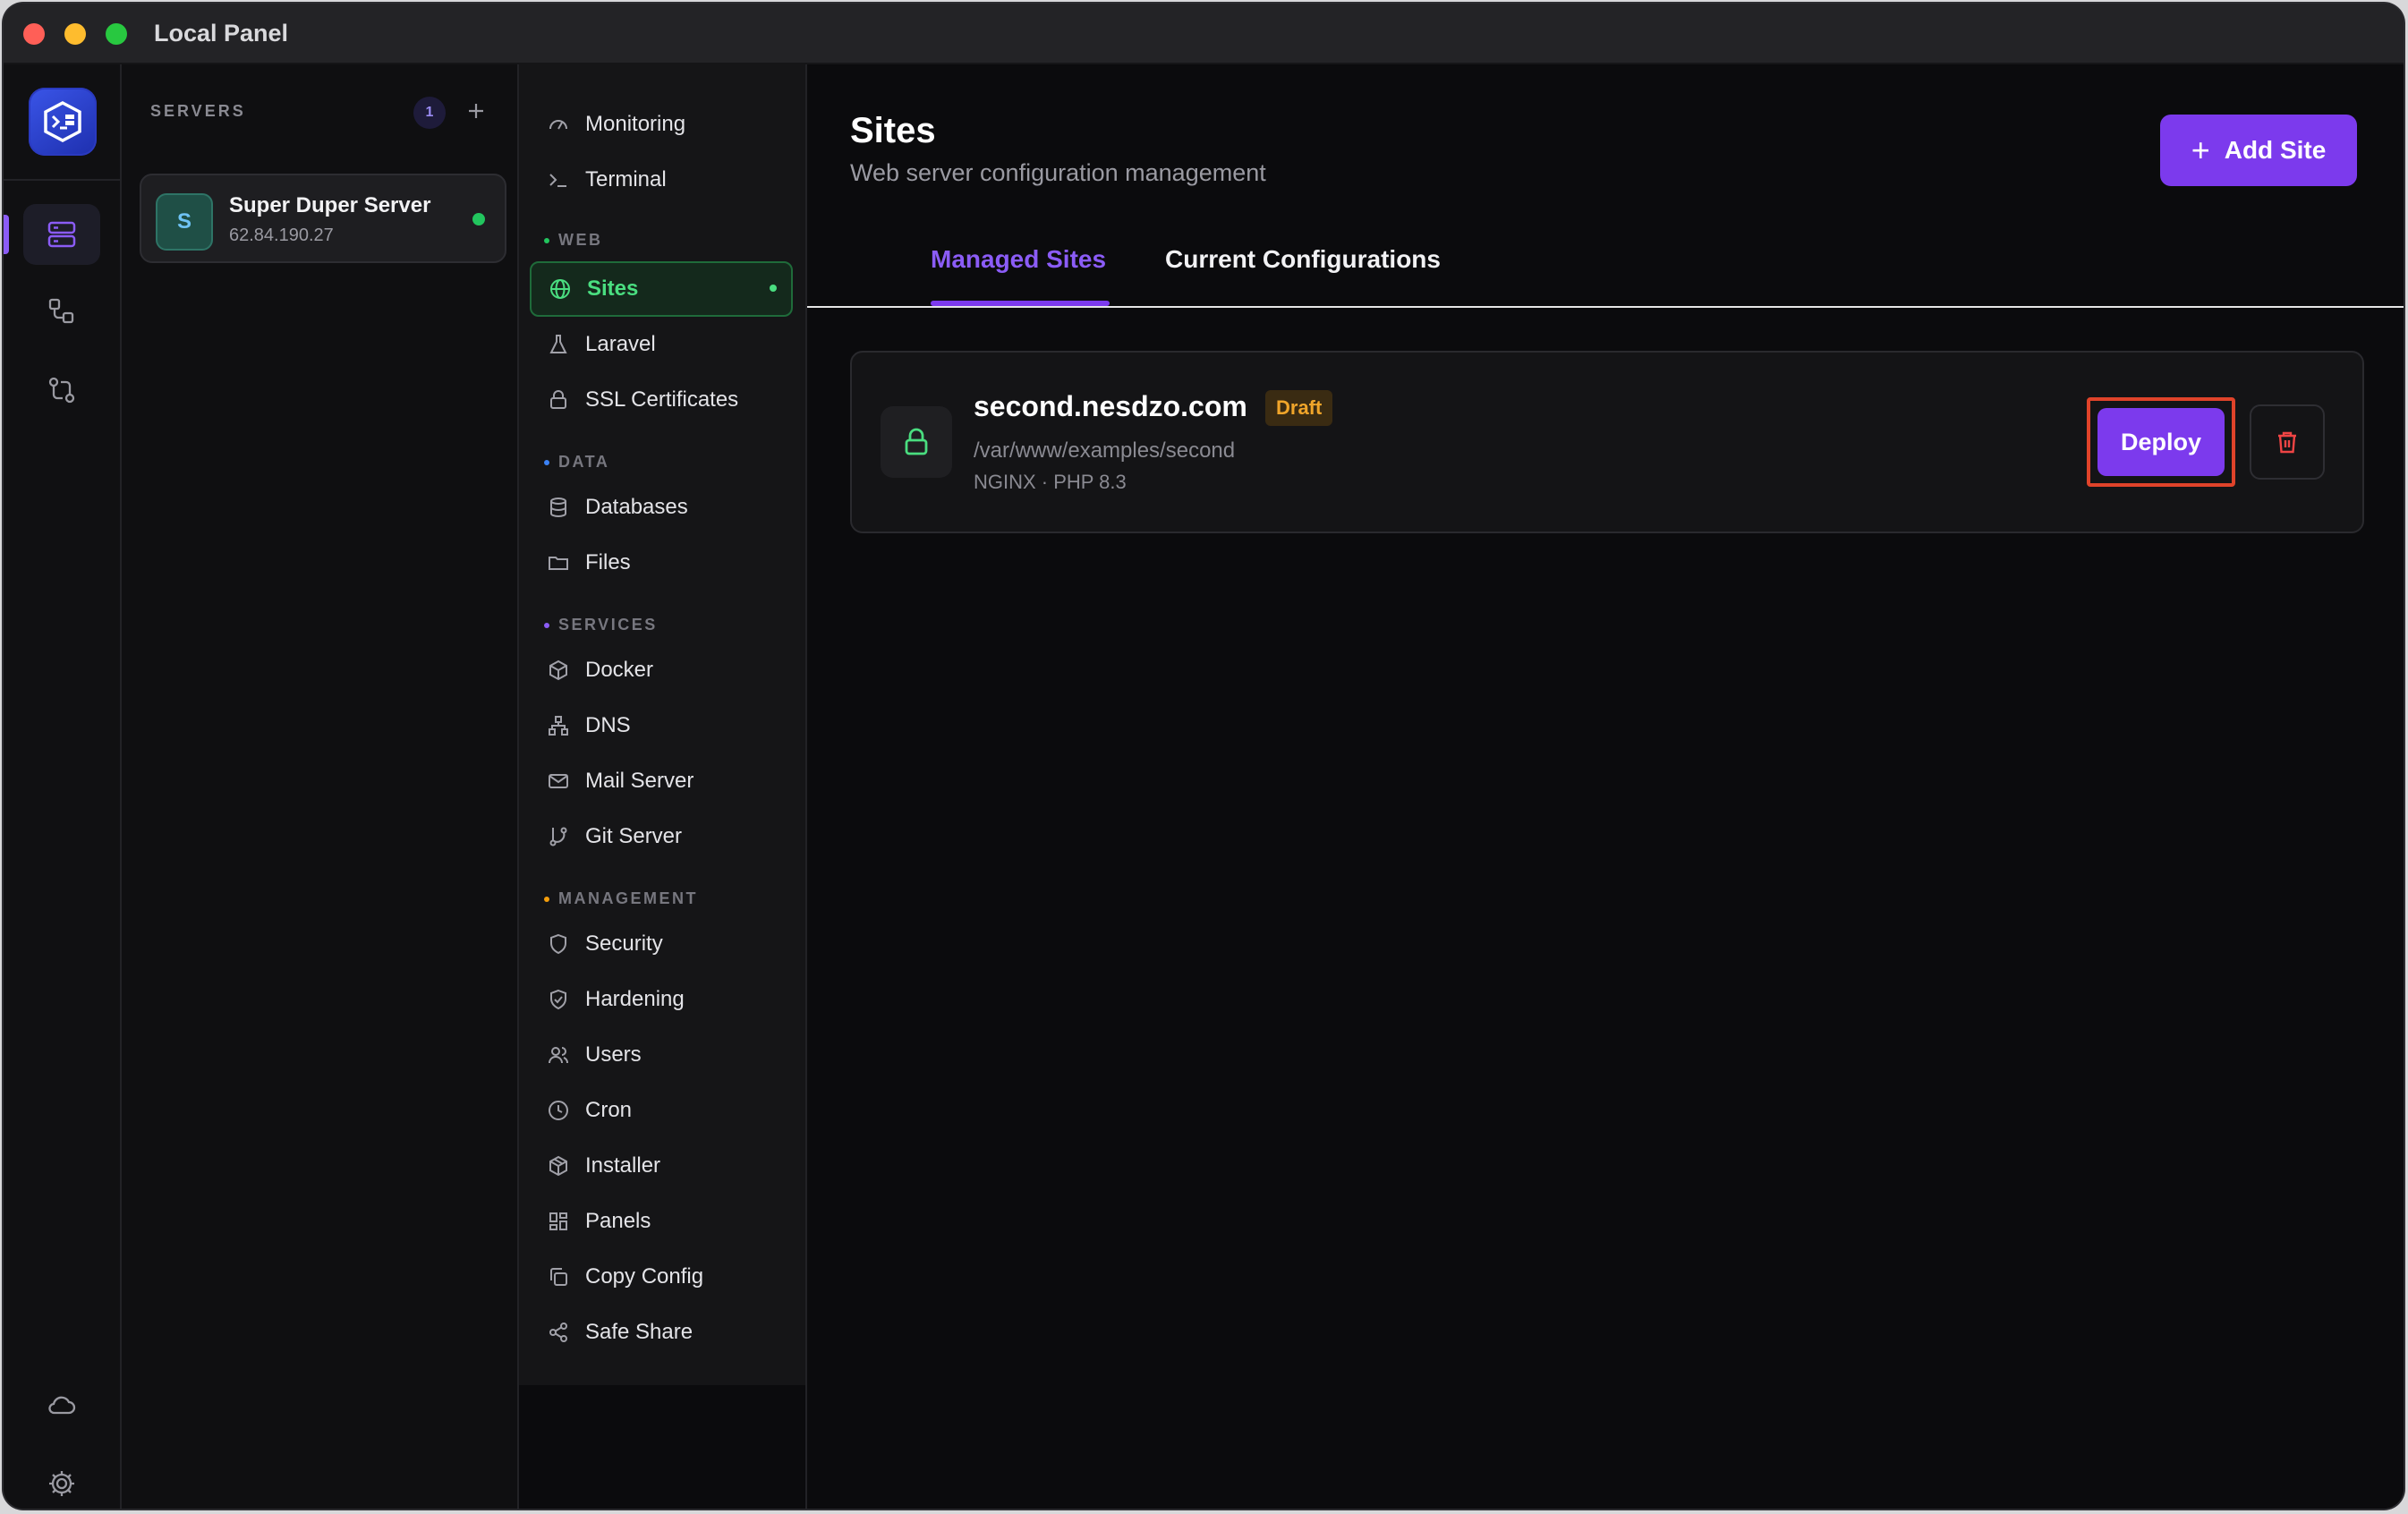 The width and height of the screenshot is (2408, 1514). Describe the element at coordinates (613, 288) in the screenshot. I see `nav-item-label: Sites` at that location.